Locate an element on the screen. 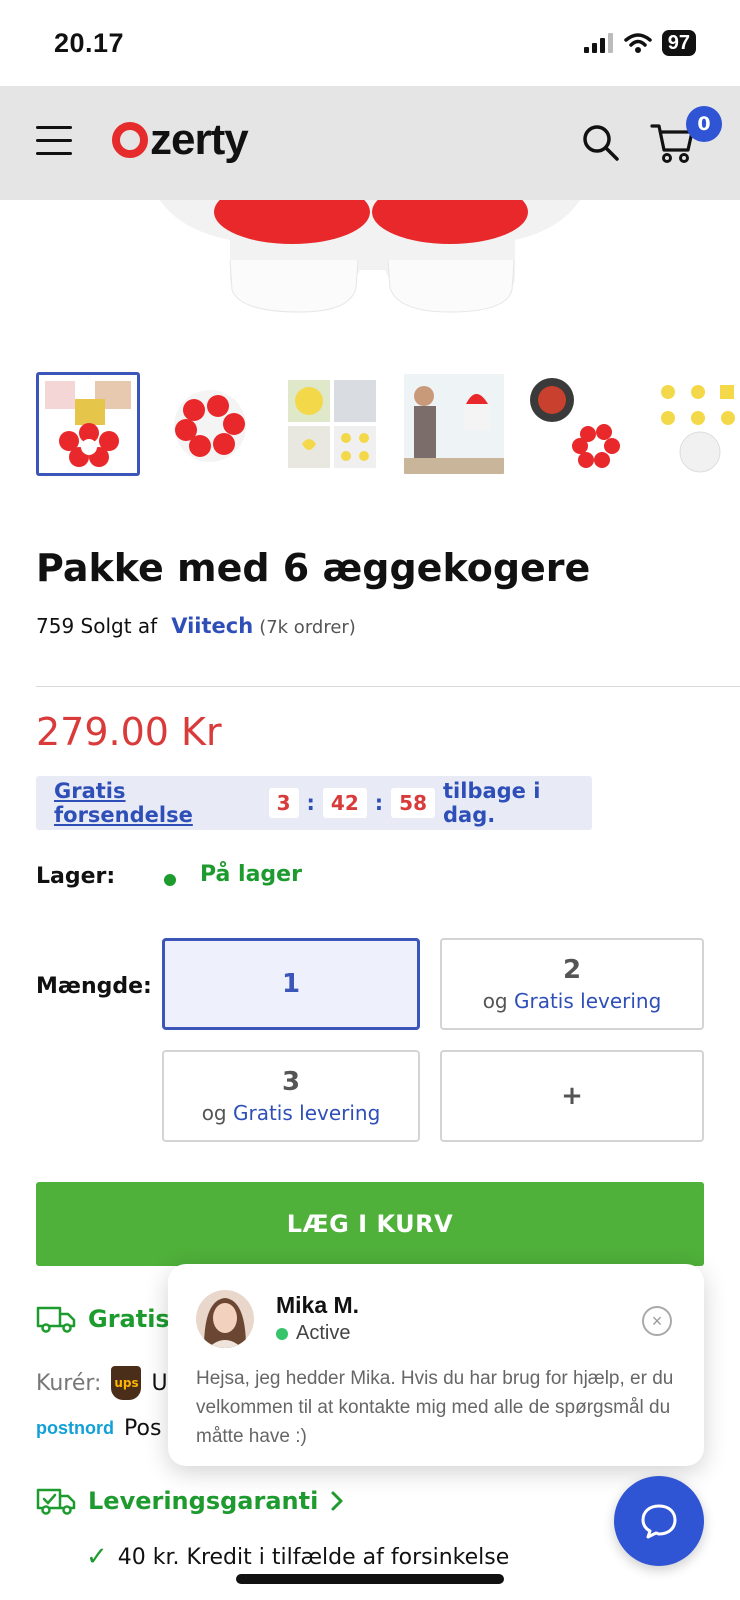 The width and height of the screenshot is (740, 1600). status-time: 20.17 is located at coordinates (89, 43).